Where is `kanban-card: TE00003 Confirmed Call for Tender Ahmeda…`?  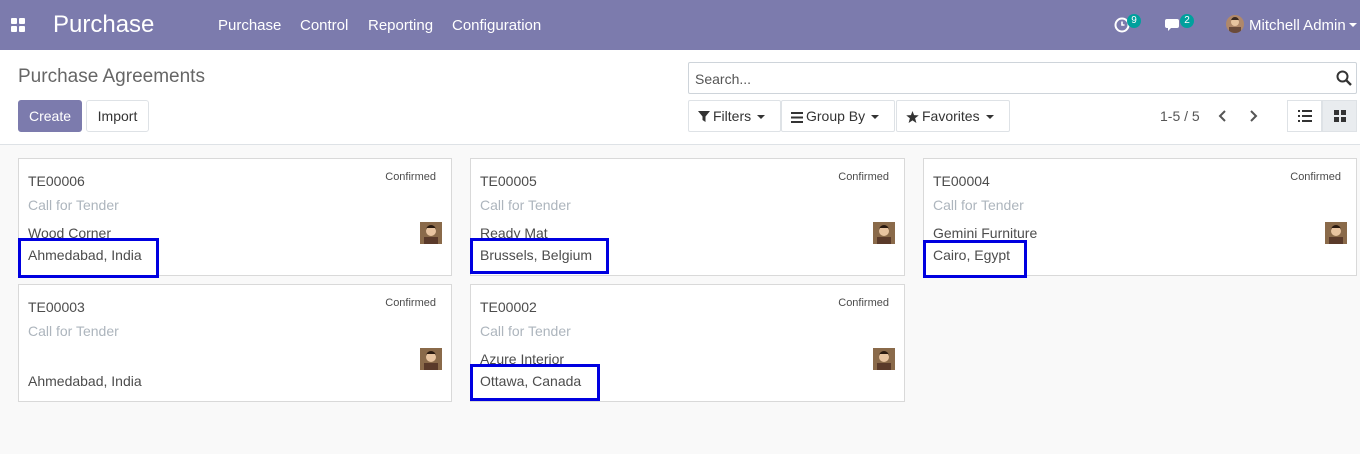 kanban-card: TE00003 Confirmed Call for Tender Ahmeda… is located at coordinates (235, 343).